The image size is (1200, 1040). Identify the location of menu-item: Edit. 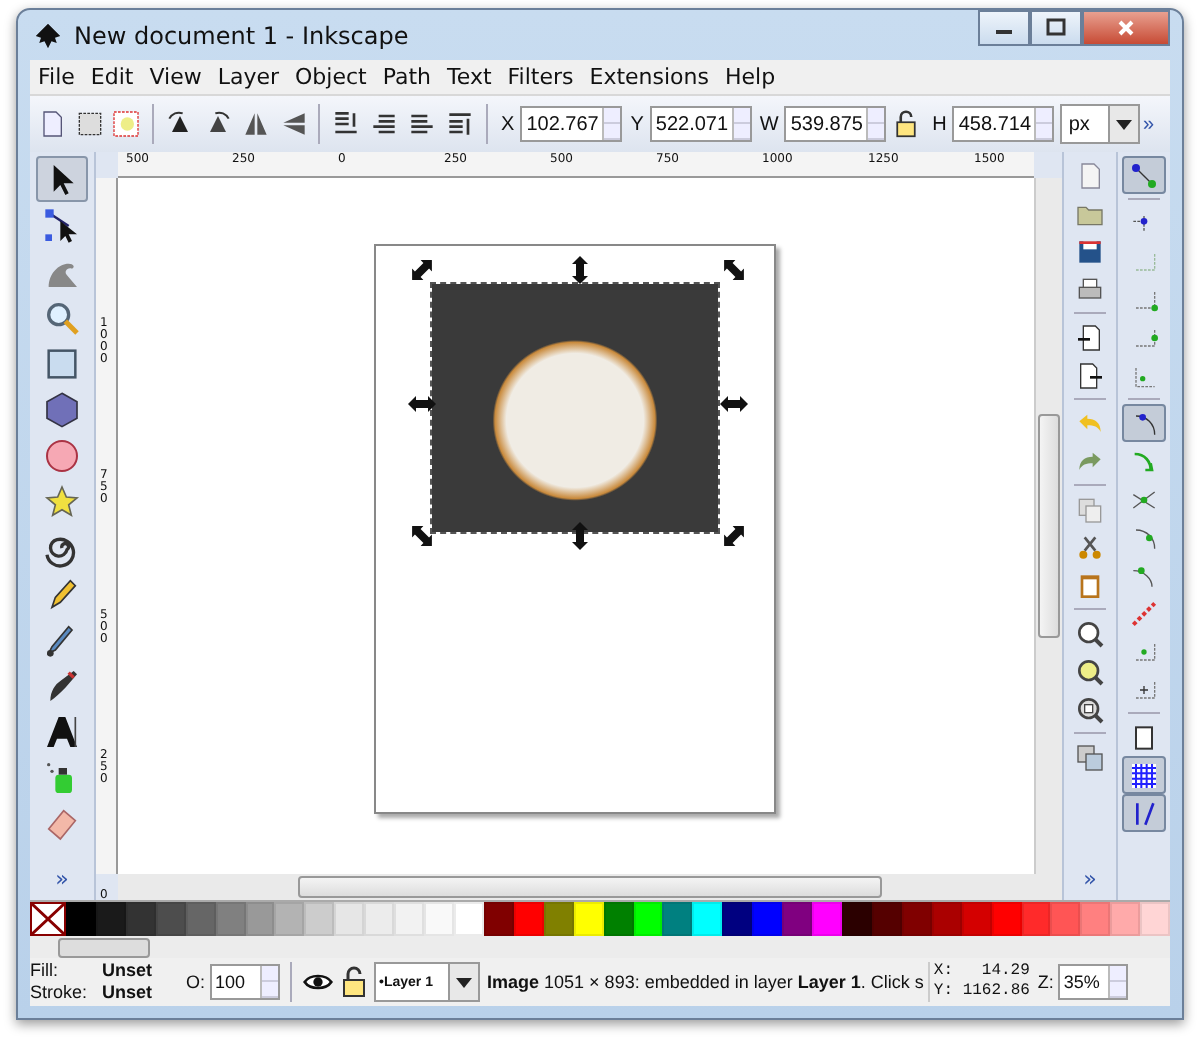
(112, 77).